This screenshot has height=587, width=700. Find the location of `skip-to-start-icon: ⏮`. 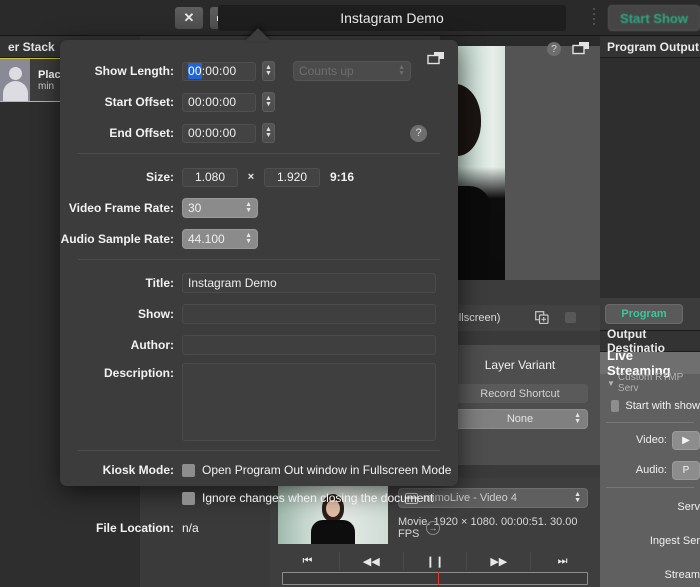

skip-to-start-icon: ⏮ is located at coordinates (307, 560).